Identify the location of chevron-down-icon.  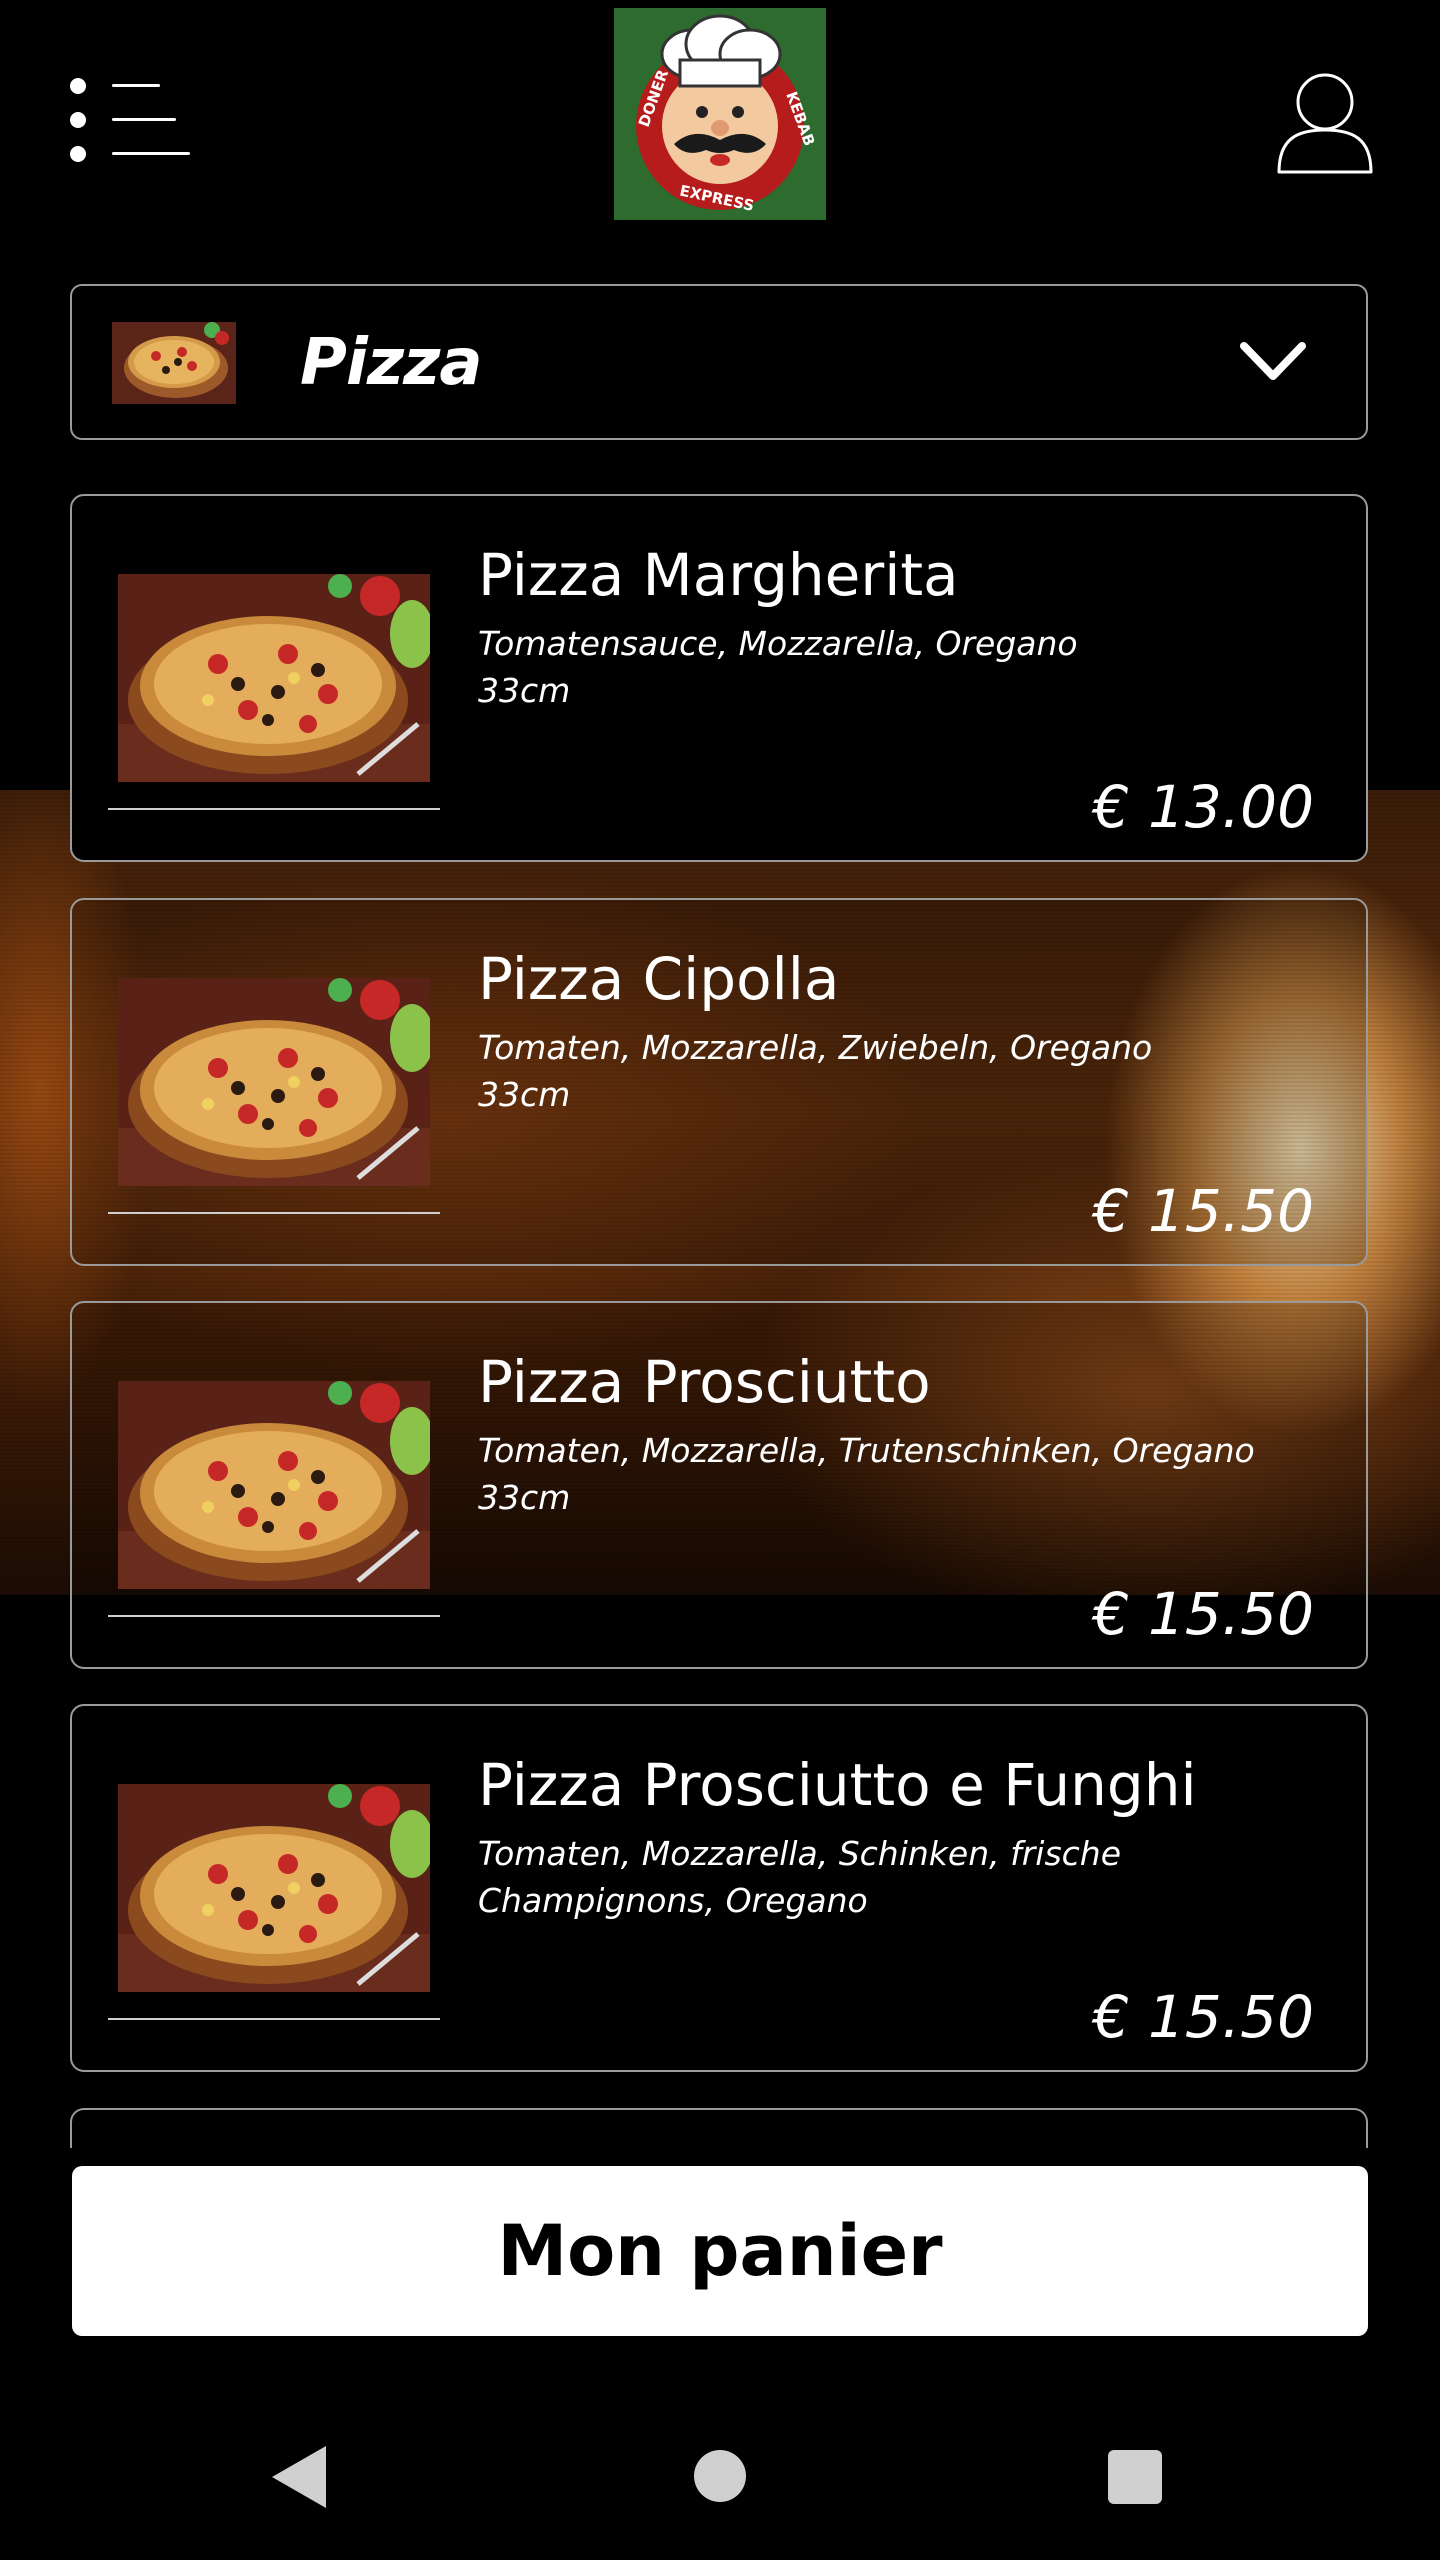
(1273, 361).